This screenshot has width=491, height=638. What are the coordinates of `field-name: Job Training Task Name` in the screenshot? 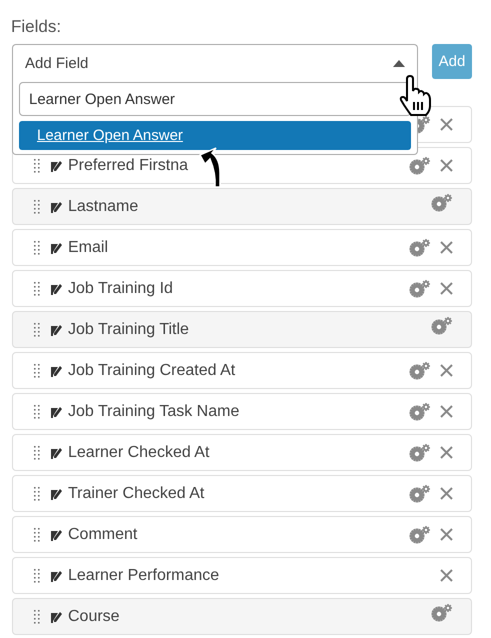 It's located at (154, 411).